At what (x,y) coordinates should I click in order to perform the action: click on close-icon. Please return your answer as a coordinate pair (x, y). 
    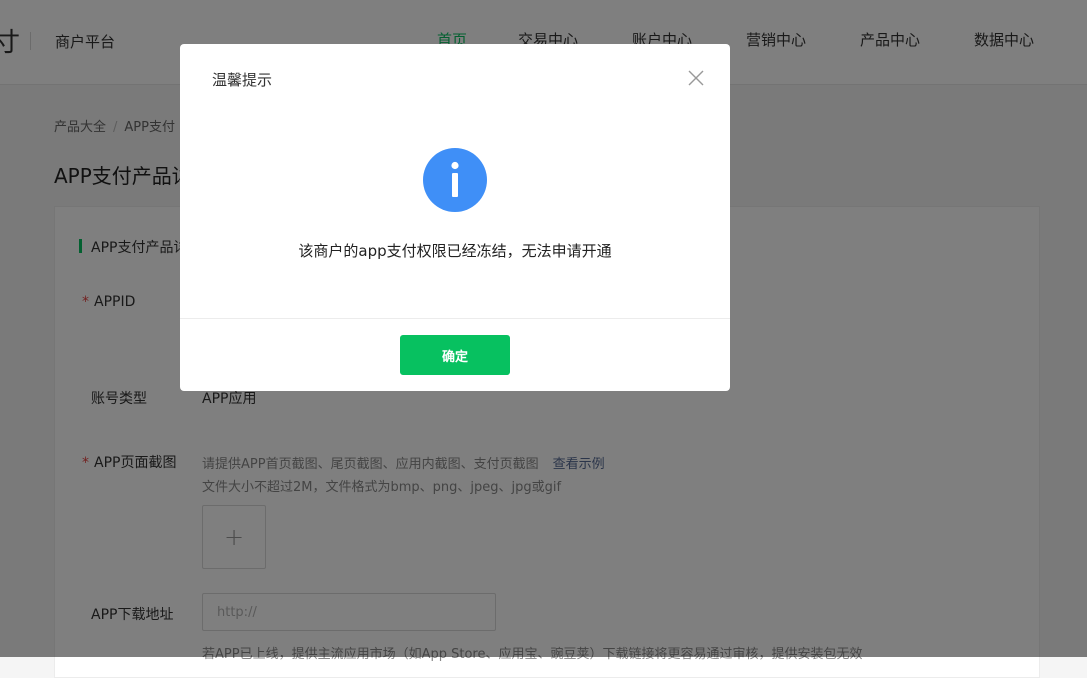
    Looking at the image, I should click on (696, 78).